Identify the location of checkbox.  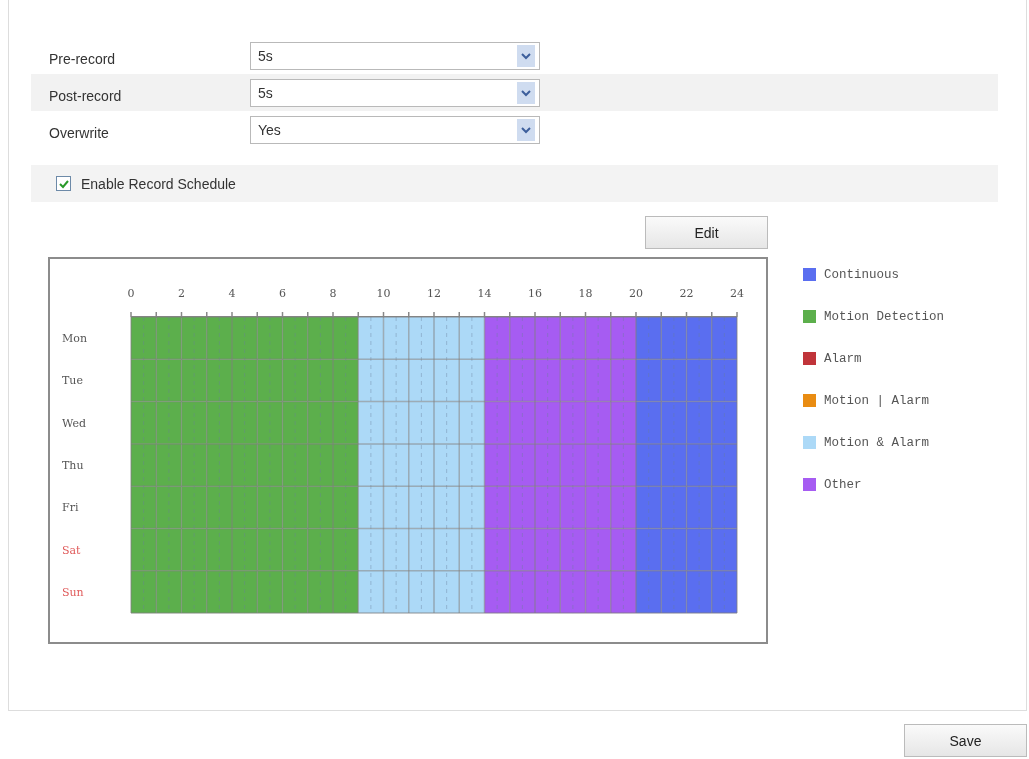
(63, 183).